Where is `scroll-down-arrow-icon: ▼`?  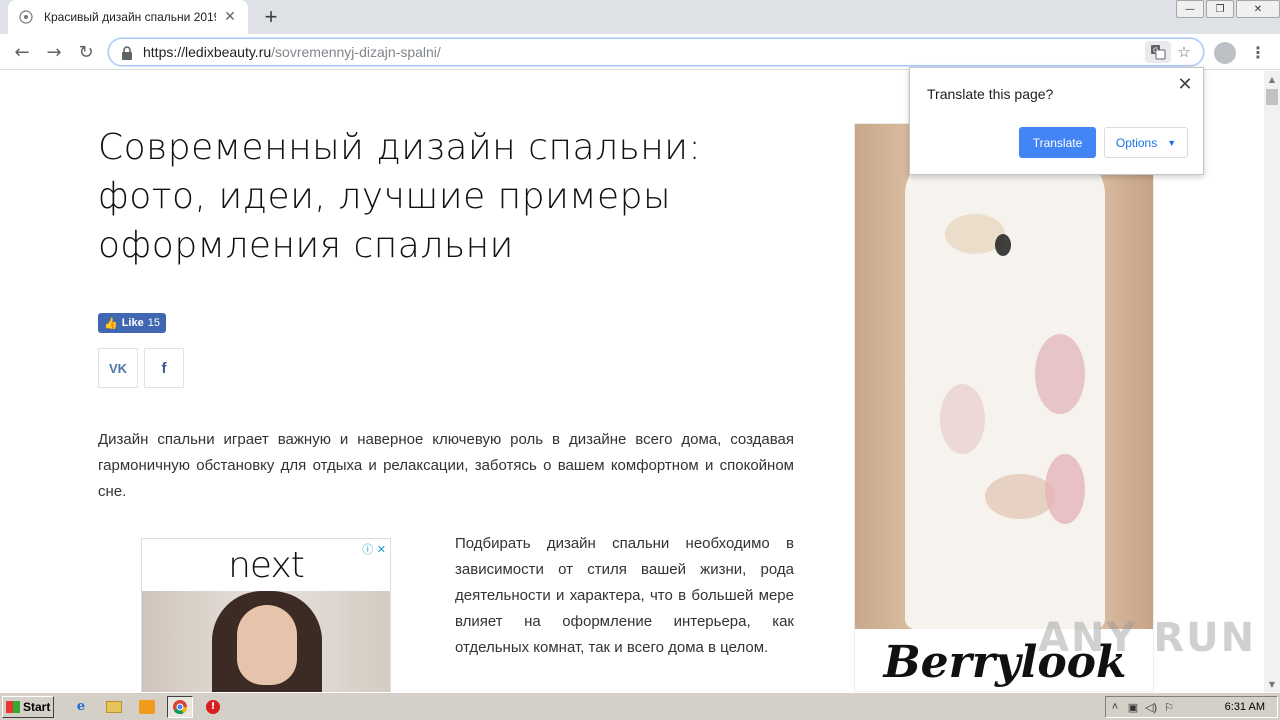
scroll-down-arrow-icon: ▼ is located at coordinates (1272, 684).